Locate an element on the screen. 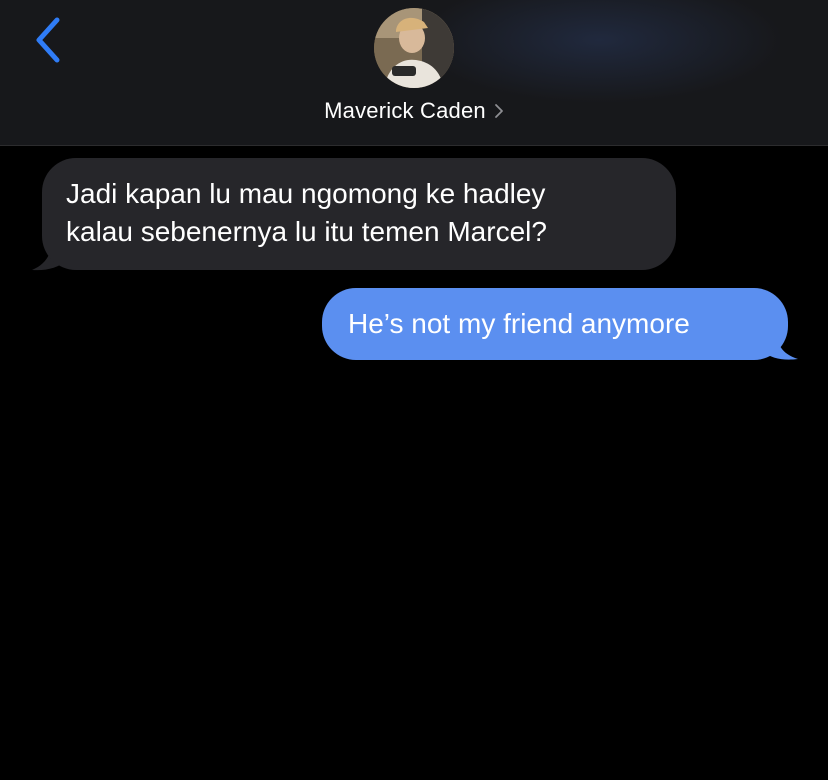  message-line: kalau sebenernya lu itu temen Marcel? is located at coordinates (306, 231).